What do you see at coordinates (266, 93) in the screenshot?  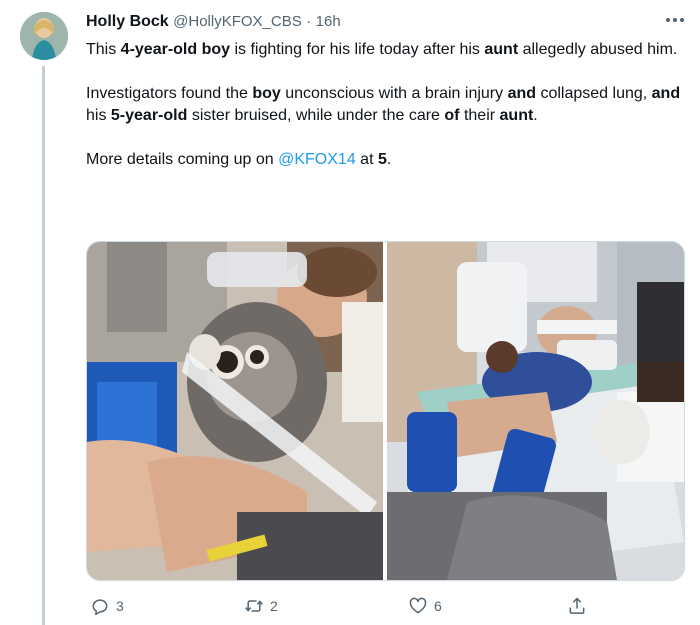 I see `bold-text: boy` at bounding box center [266, 93].